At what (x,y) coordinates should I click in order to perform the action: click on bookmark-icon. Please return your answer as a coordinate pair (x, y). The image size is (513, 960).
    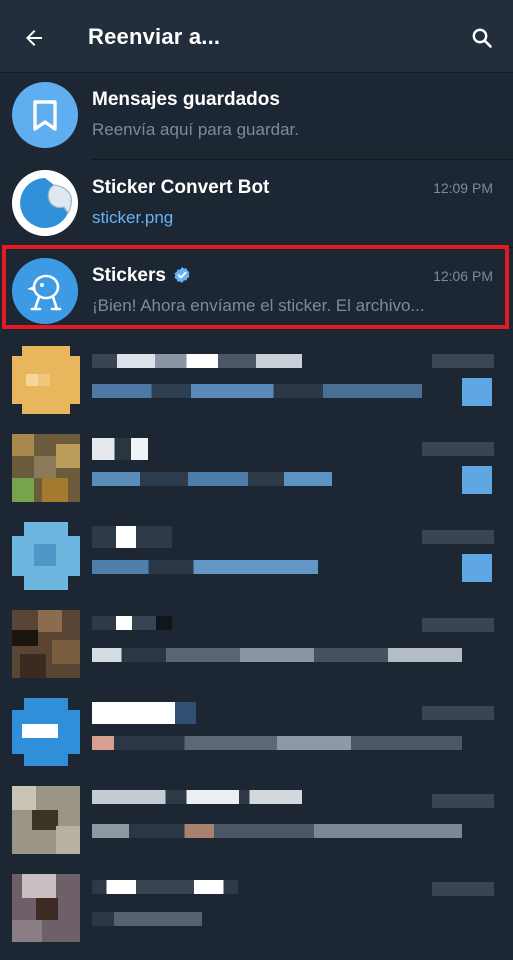
    Looking at the image, I should click on (45, 115).